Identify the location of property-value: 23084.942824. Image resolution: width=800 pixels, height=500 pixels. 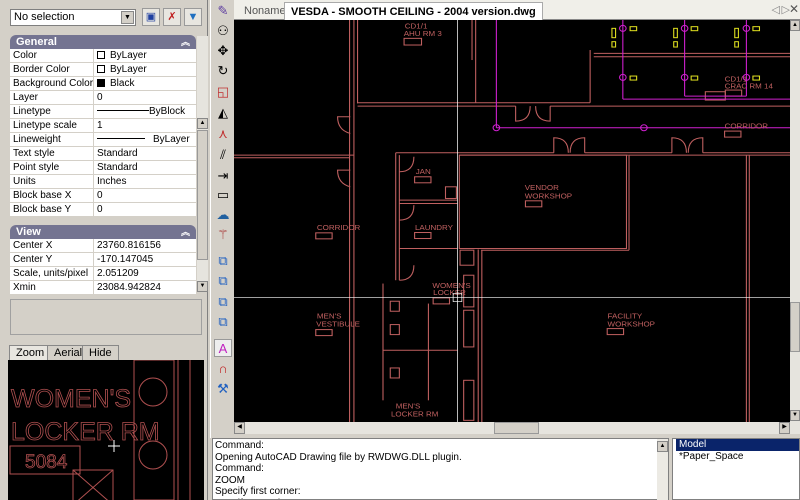
(144, 287).